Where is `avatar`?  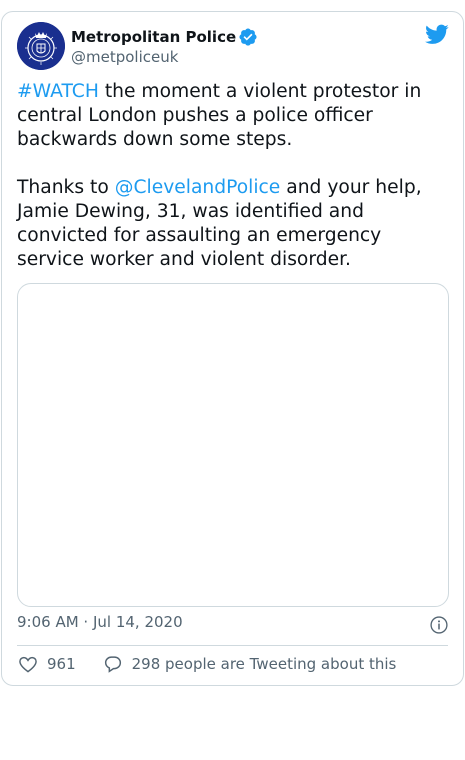 avatar is located at coordinates (41, 46).